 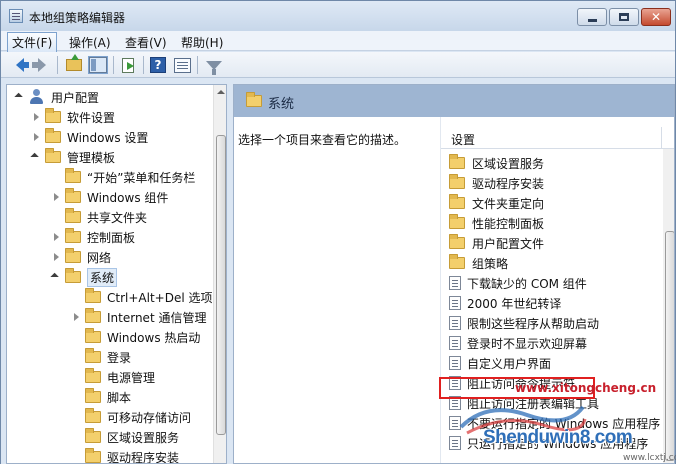 What do you see at coordinates (524, 323) in the screenshot?
I see `policy-setting-row: 限制这些程序从帮助启动` at bounding box center [524, 323].